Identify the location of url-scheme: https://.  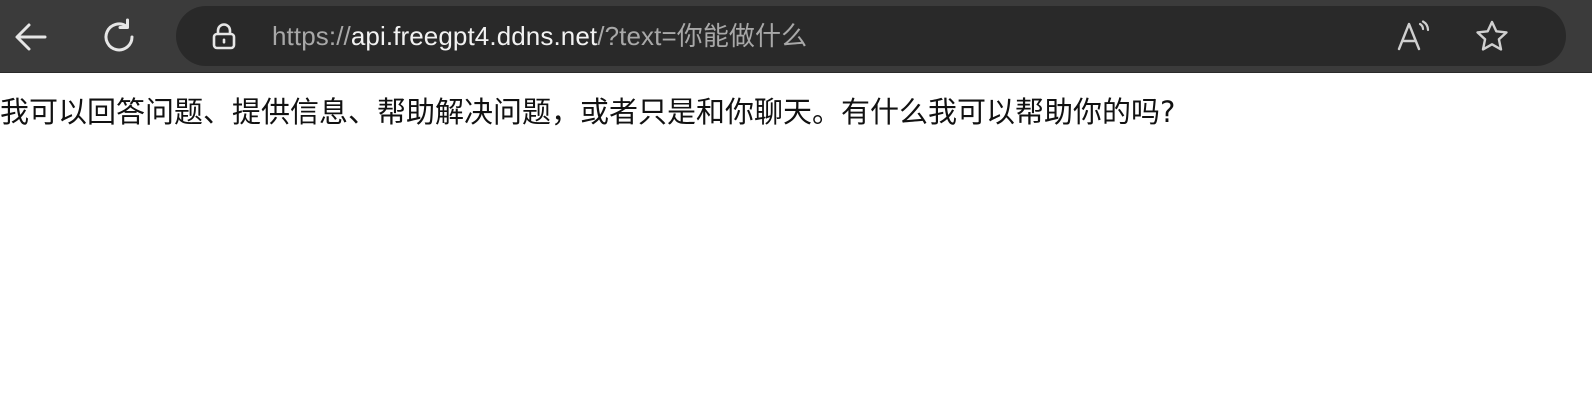
(311, 36).